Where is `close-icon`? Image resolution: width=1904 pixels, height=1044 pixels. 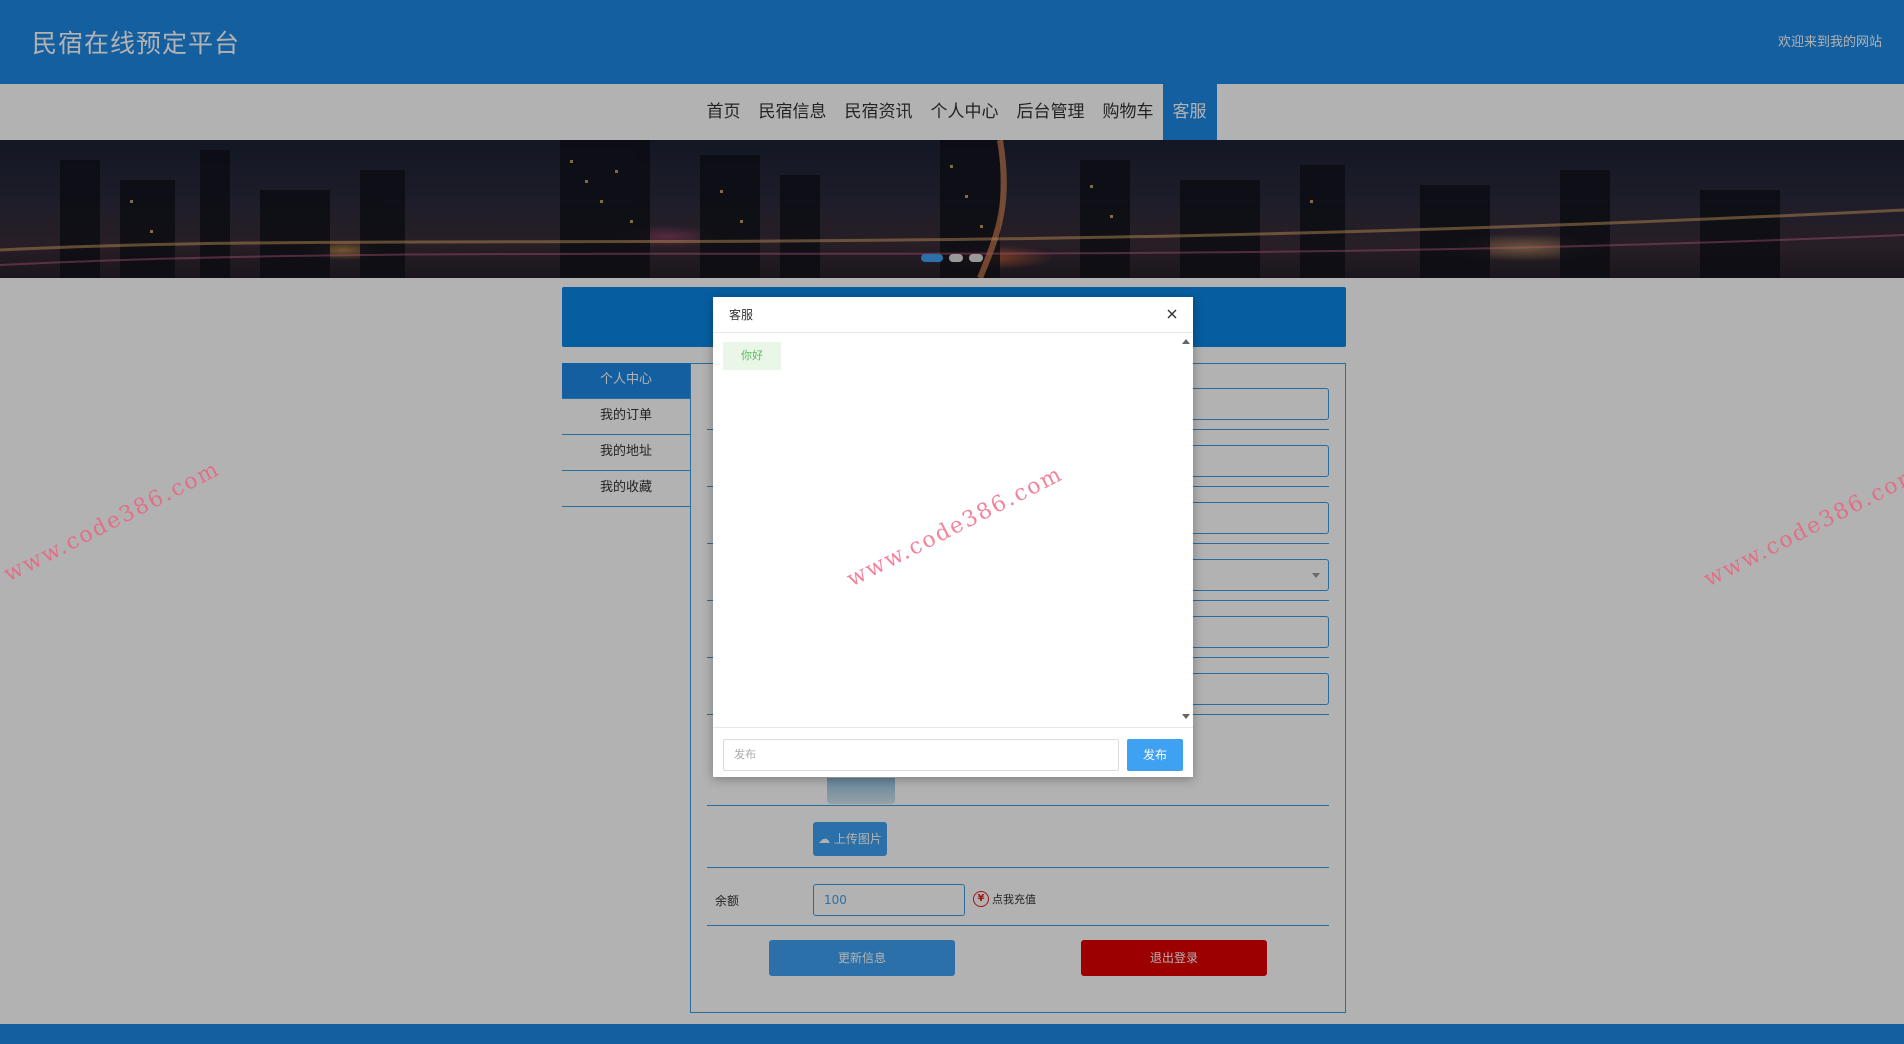 close-icon is located at coordinates (1172, 314).